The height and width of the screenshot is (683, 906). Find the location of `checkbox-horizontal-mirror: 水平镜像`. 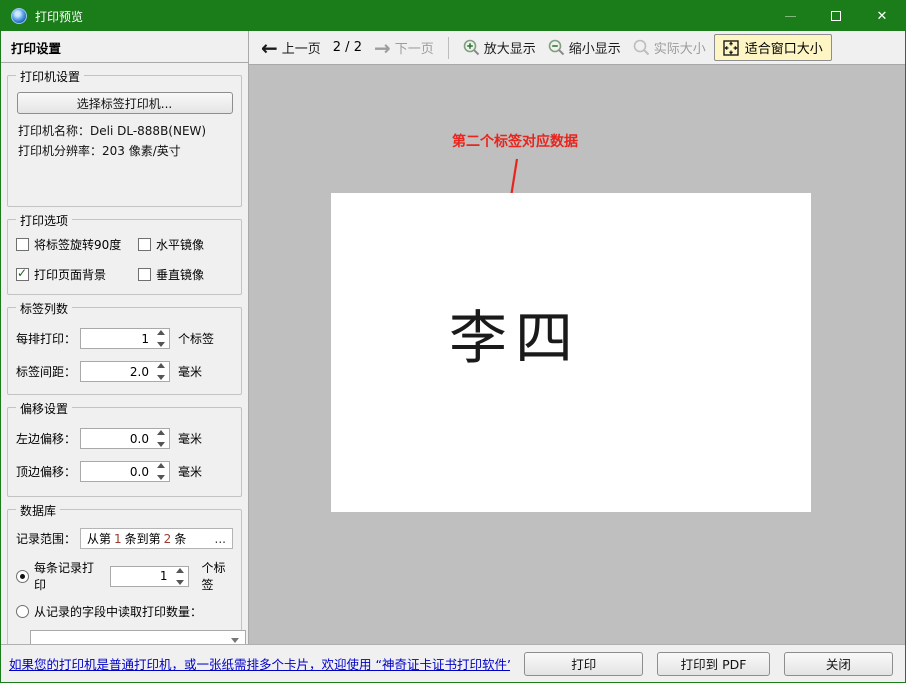

checkbox-horizontal-mirror: 水平镜像 is located at coordinates (185, 244).